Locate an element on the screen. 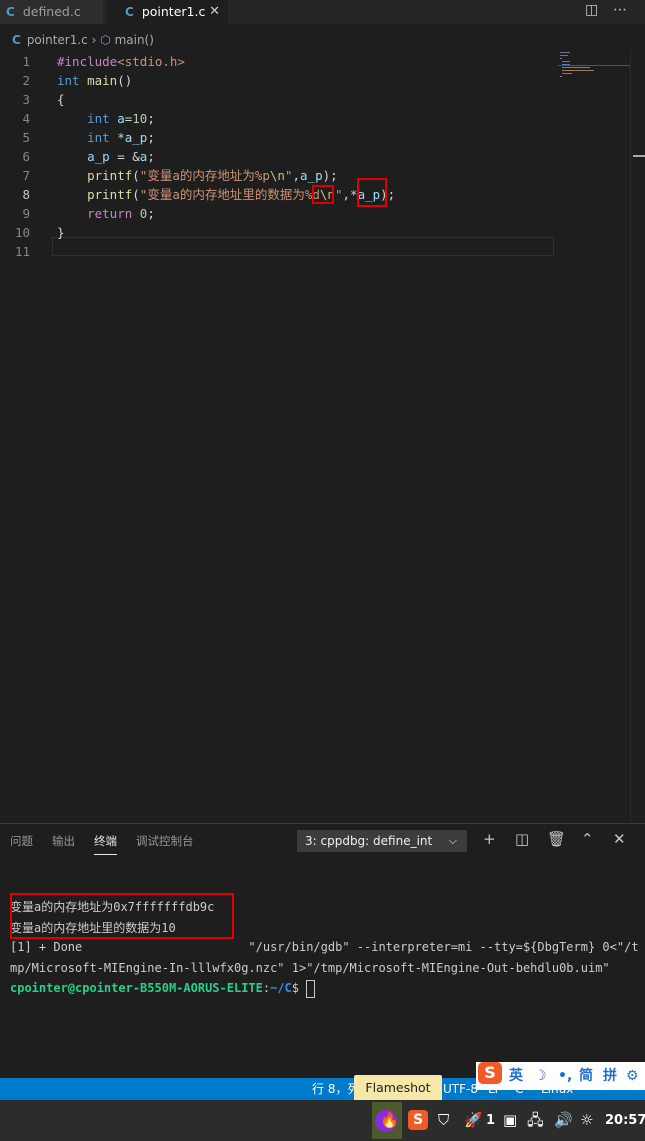 This screenshot has height=1141, width=645. network-icon: 🖧 is located at coordinates (535, 1120).